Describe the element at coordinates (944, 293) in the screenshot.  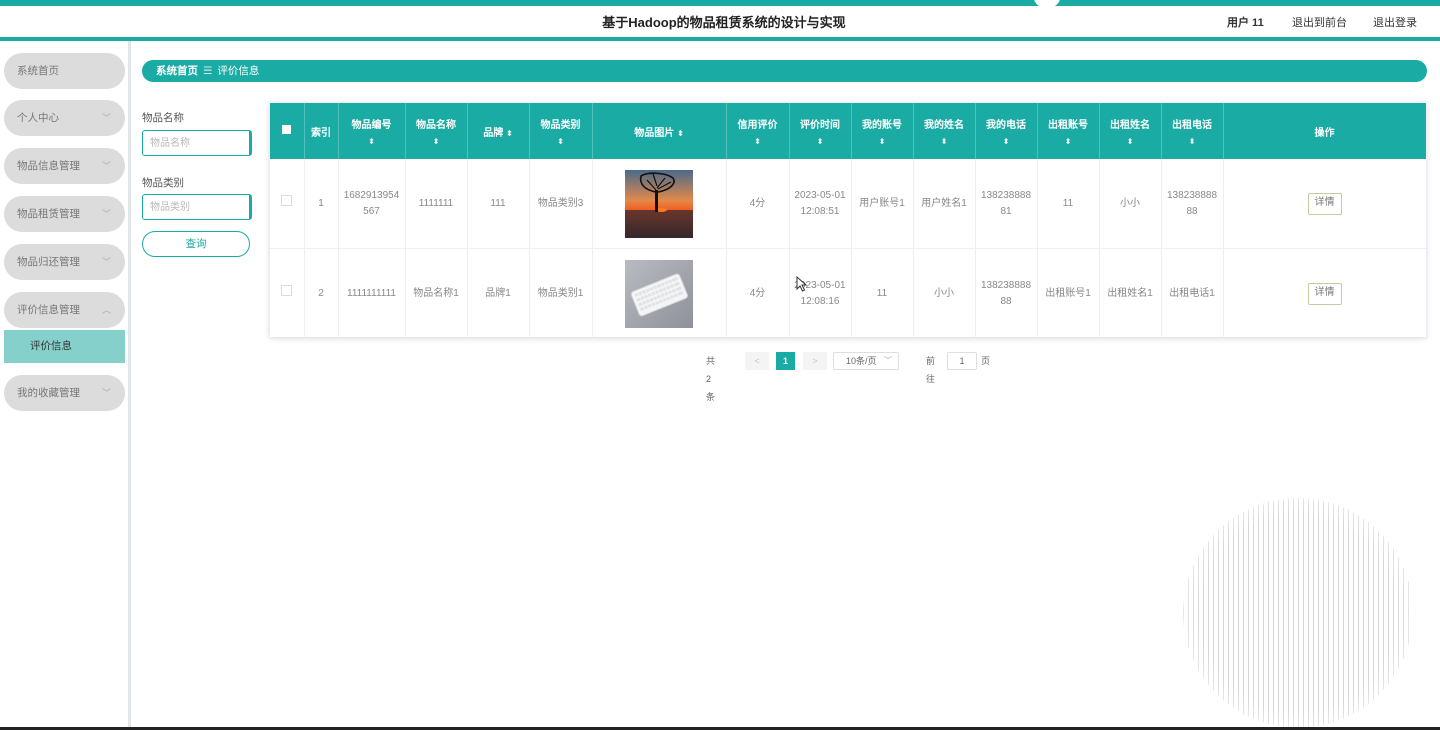
I see `cell-my-name: 小小` at that location.